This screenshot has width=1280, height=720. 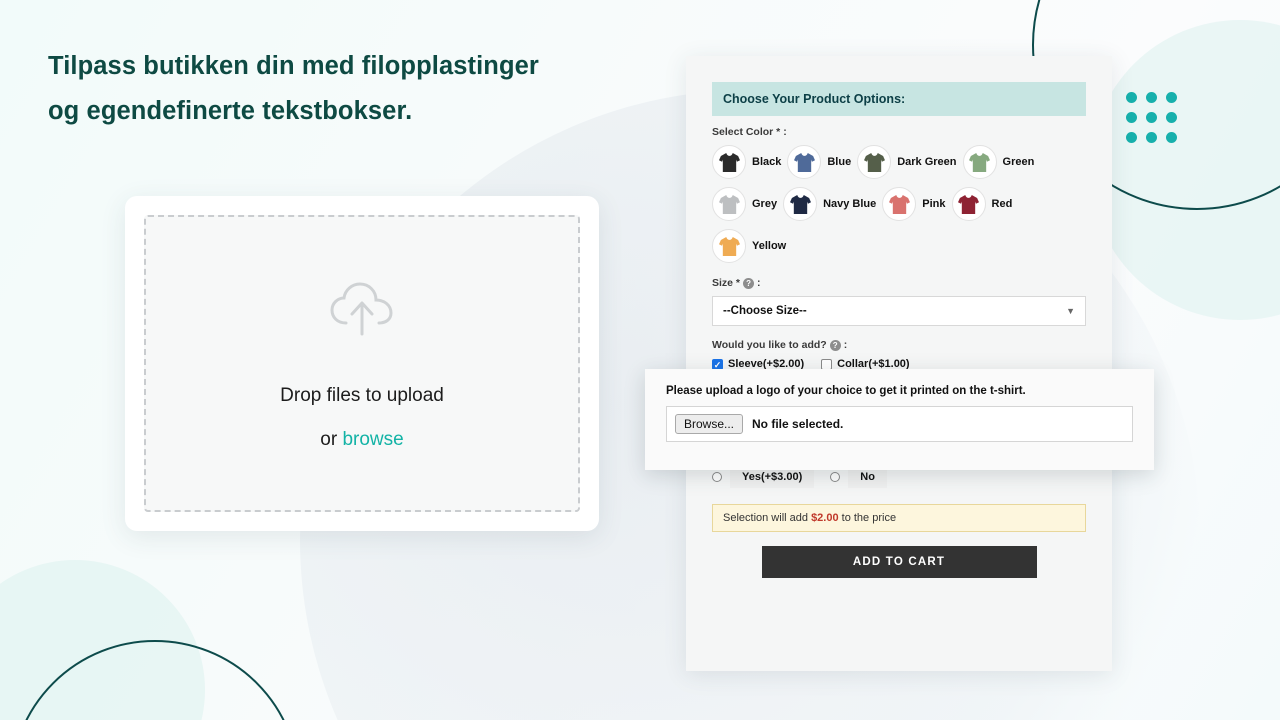 I want to click on color-swatch-grey: Grey, so click(x=744, y=204).